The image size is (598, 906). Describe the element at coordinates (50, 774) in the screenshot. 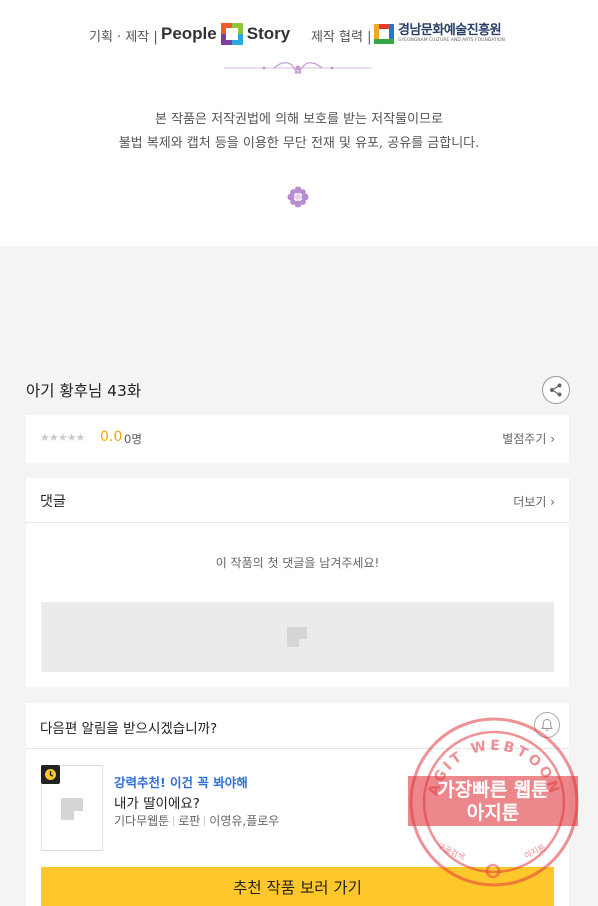

I see `wait-free-clock-icon` at that location.